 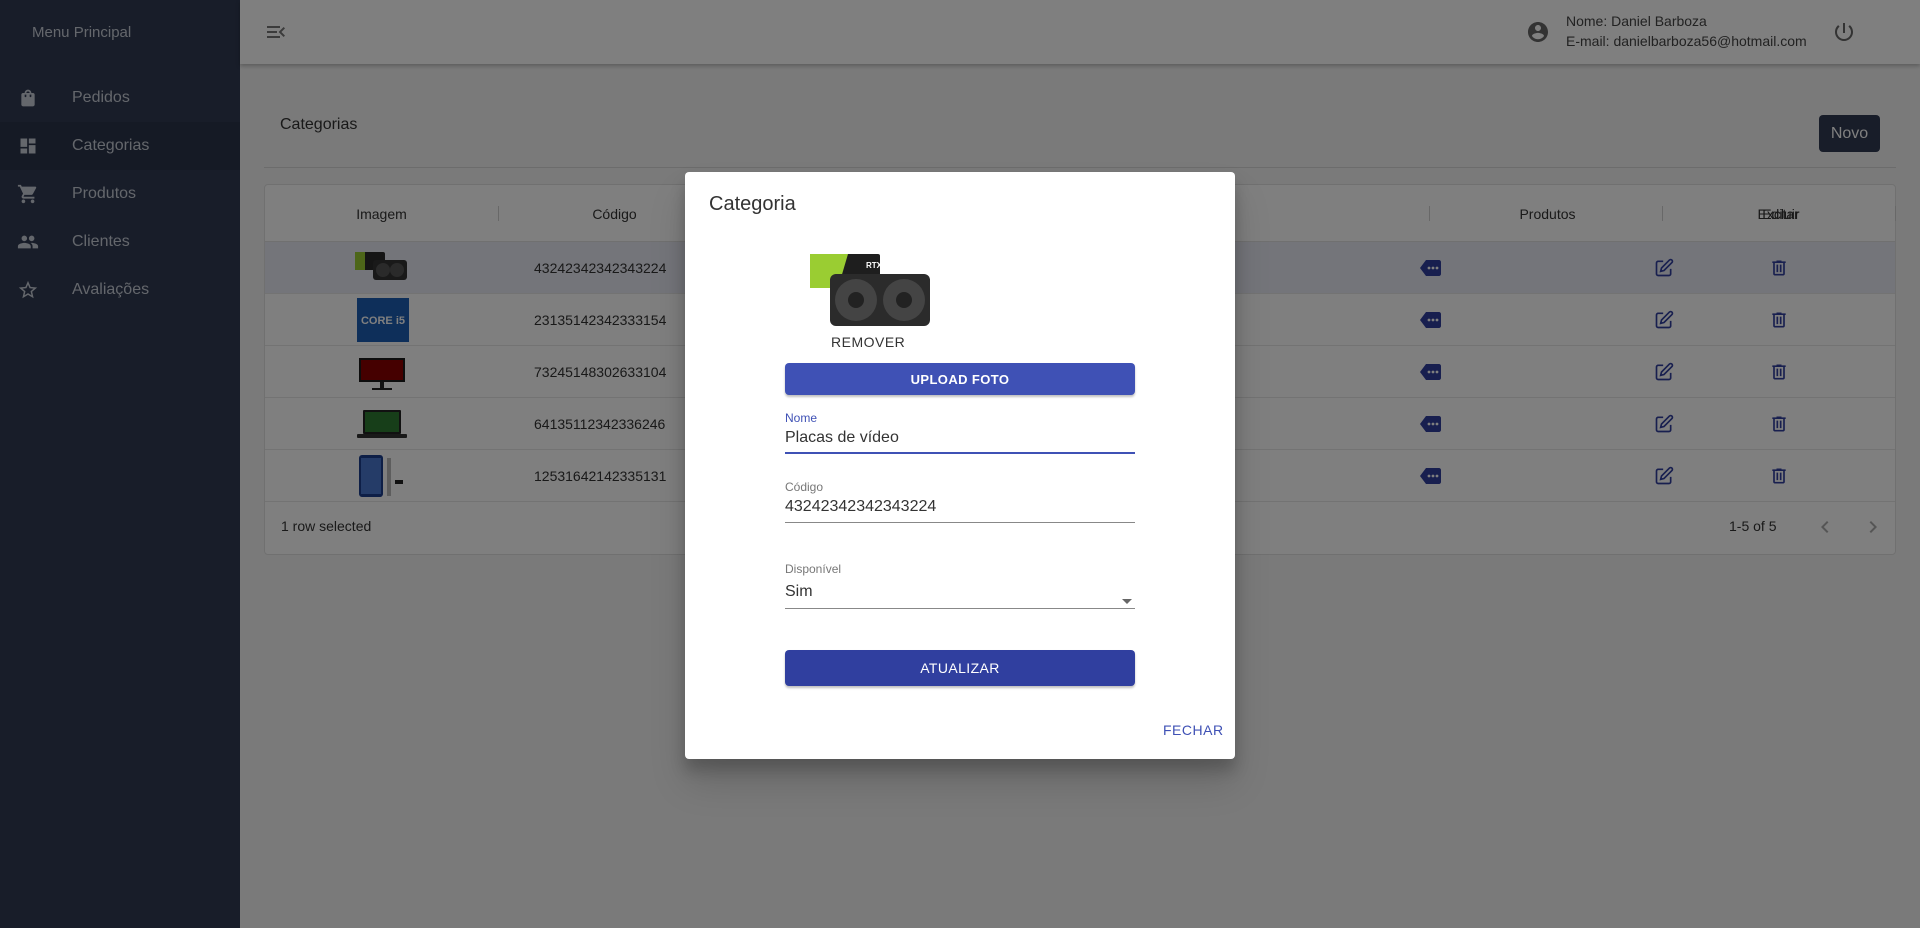 I want to click on graphics-card-image: RTX, so click(x=870, y=290).